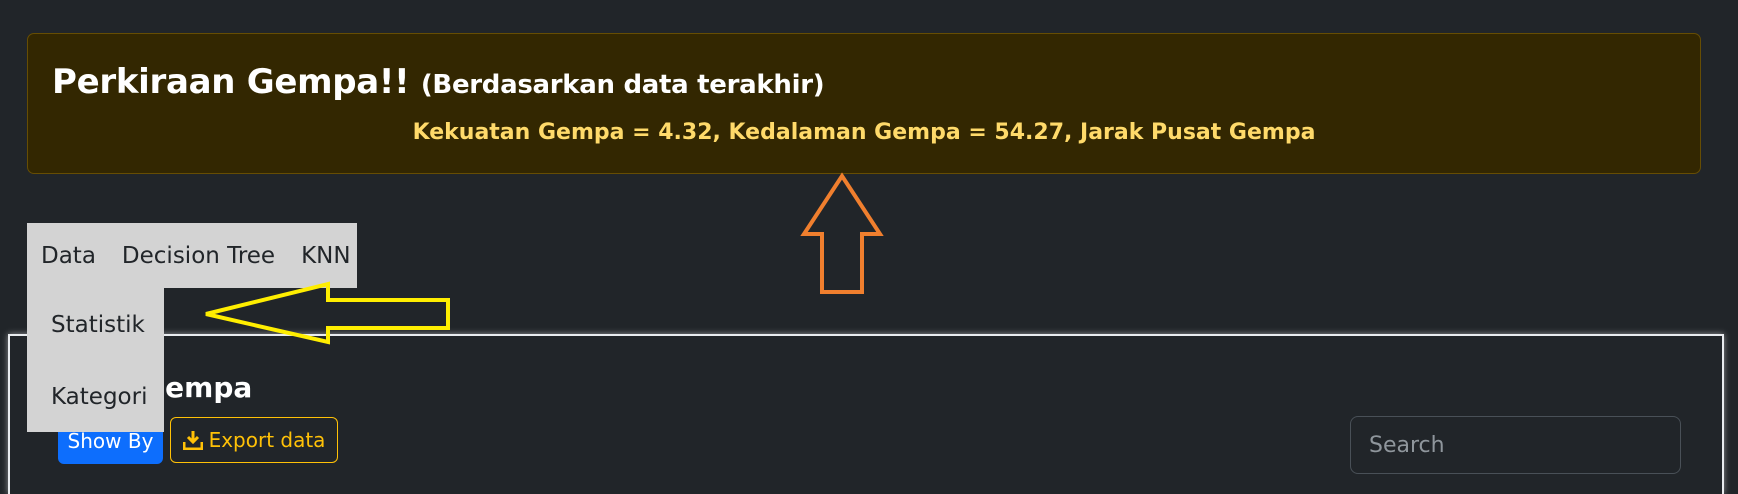 Image resolution: width=1738 pixels, height=494 pixels. Describe the element at coordinates (198, 256) in the screenshot. I see `menu-item-decision-tree: Decision Tree` at that location.